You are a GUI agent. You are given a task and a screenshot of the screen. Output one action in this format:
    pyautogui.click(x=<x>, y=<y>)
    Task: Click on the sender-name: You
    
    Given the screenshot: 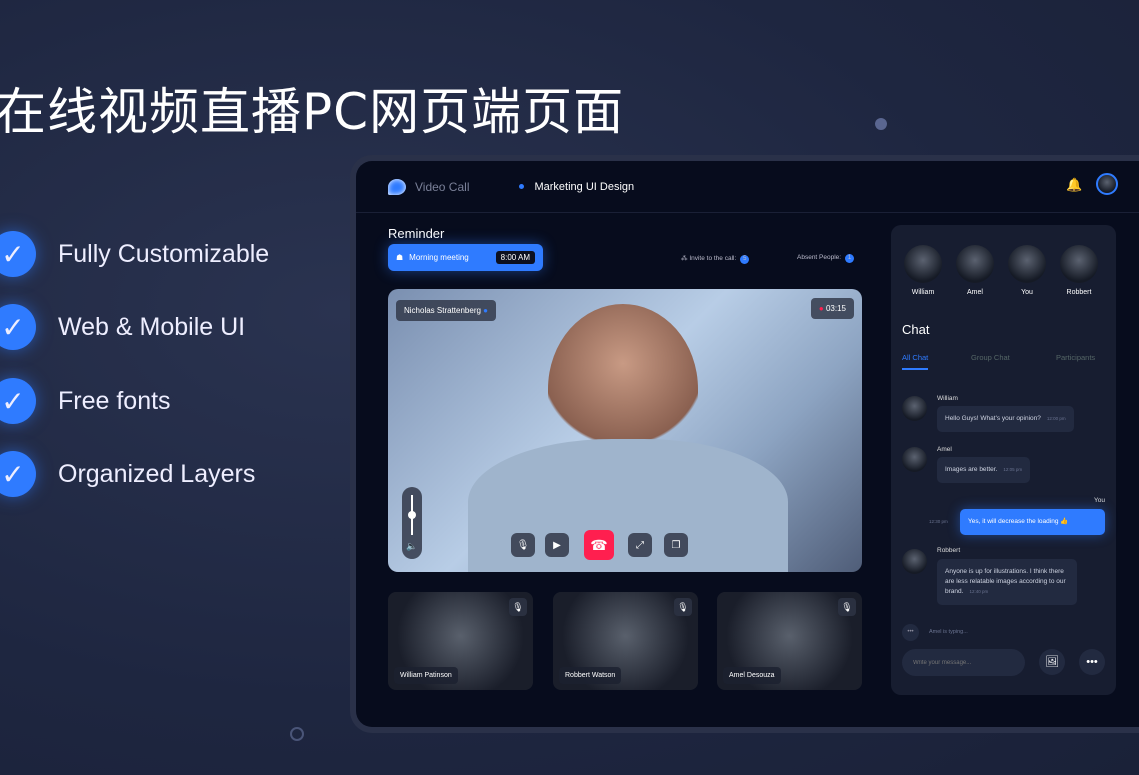 What is the action you would take?
    pyautogui.click(x=1099, y=500)
    